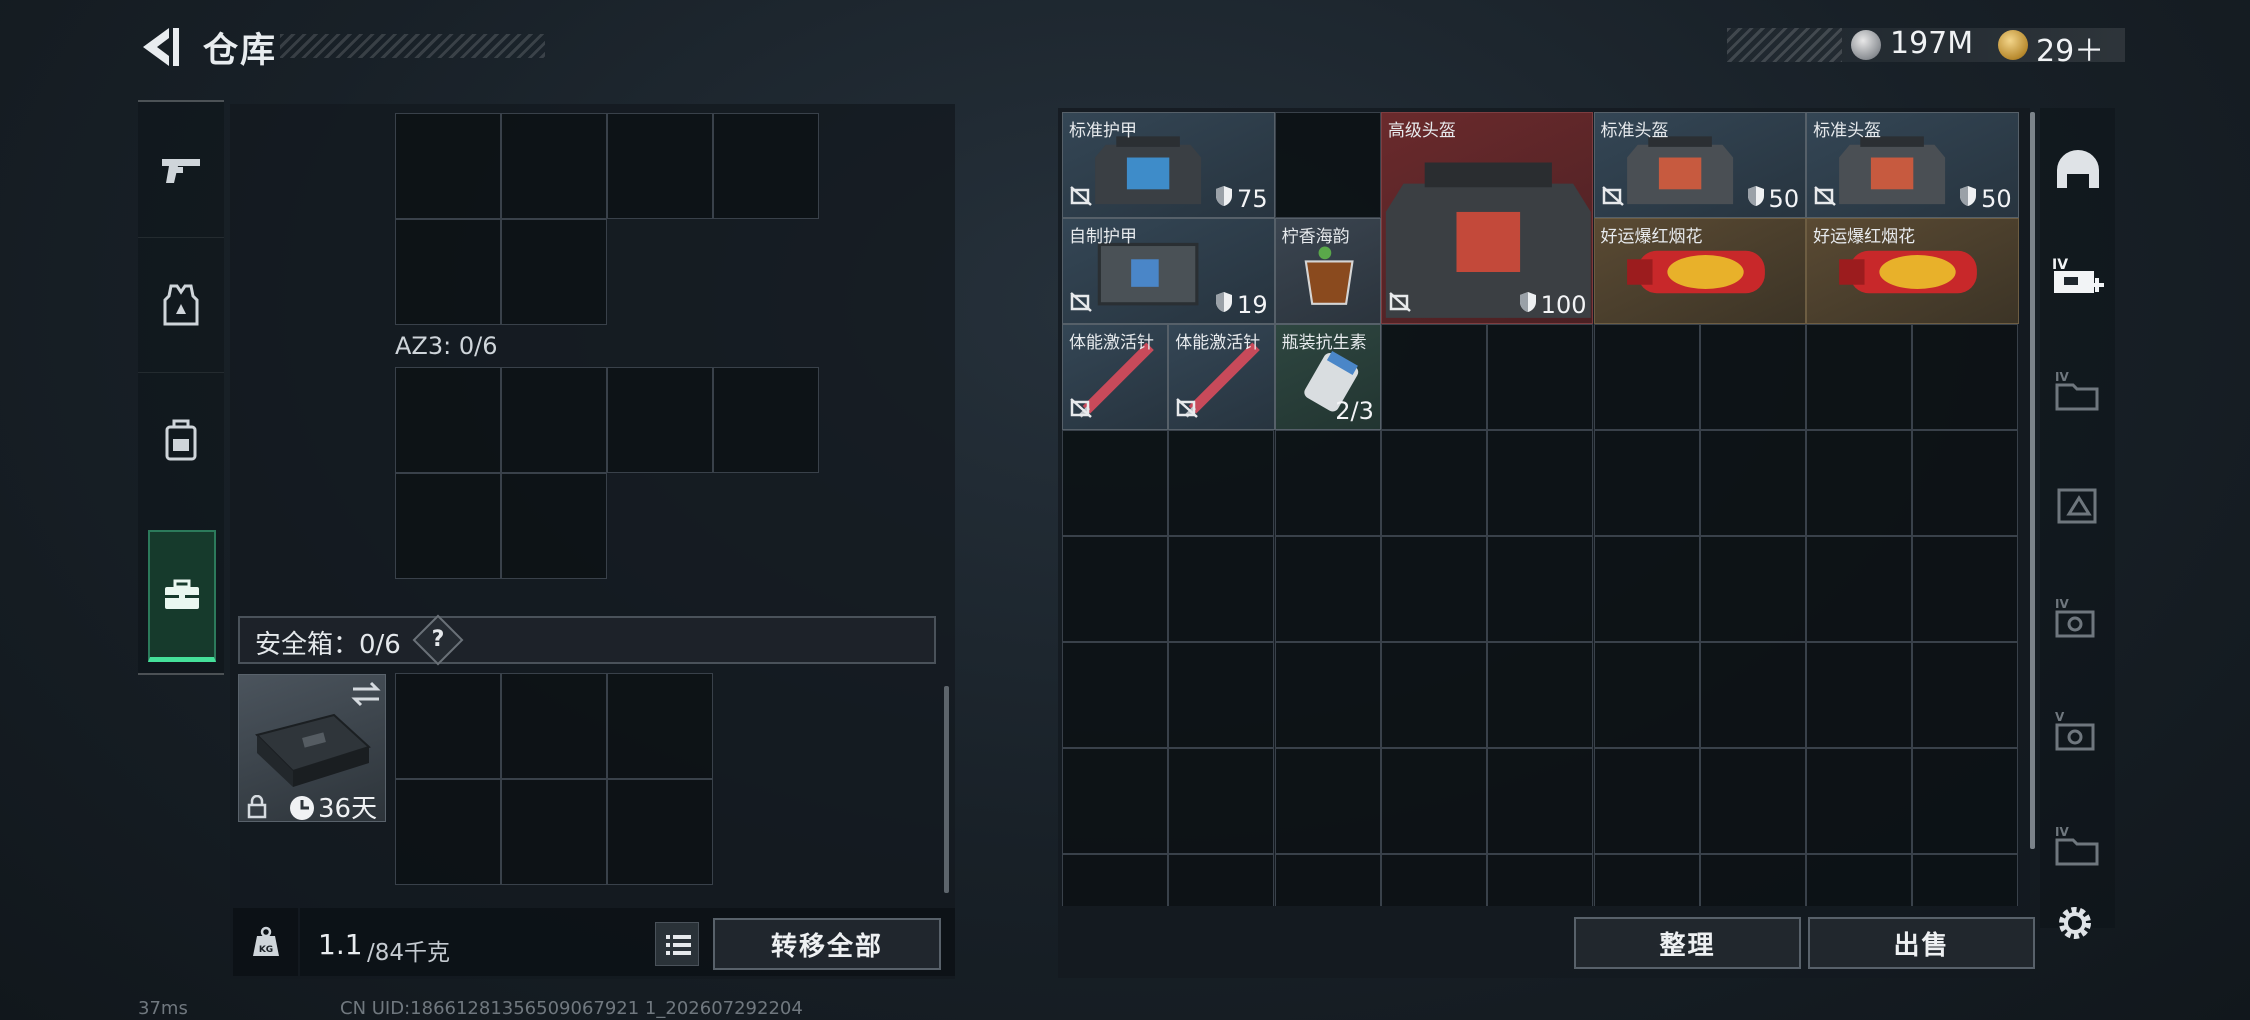 This screenshot has width=2250, height=1020. What do you see at coordinates (1487, 218) in the screenshot?
I see `stash-item: 高级头盔 100` at bounding box center [1487, 218].